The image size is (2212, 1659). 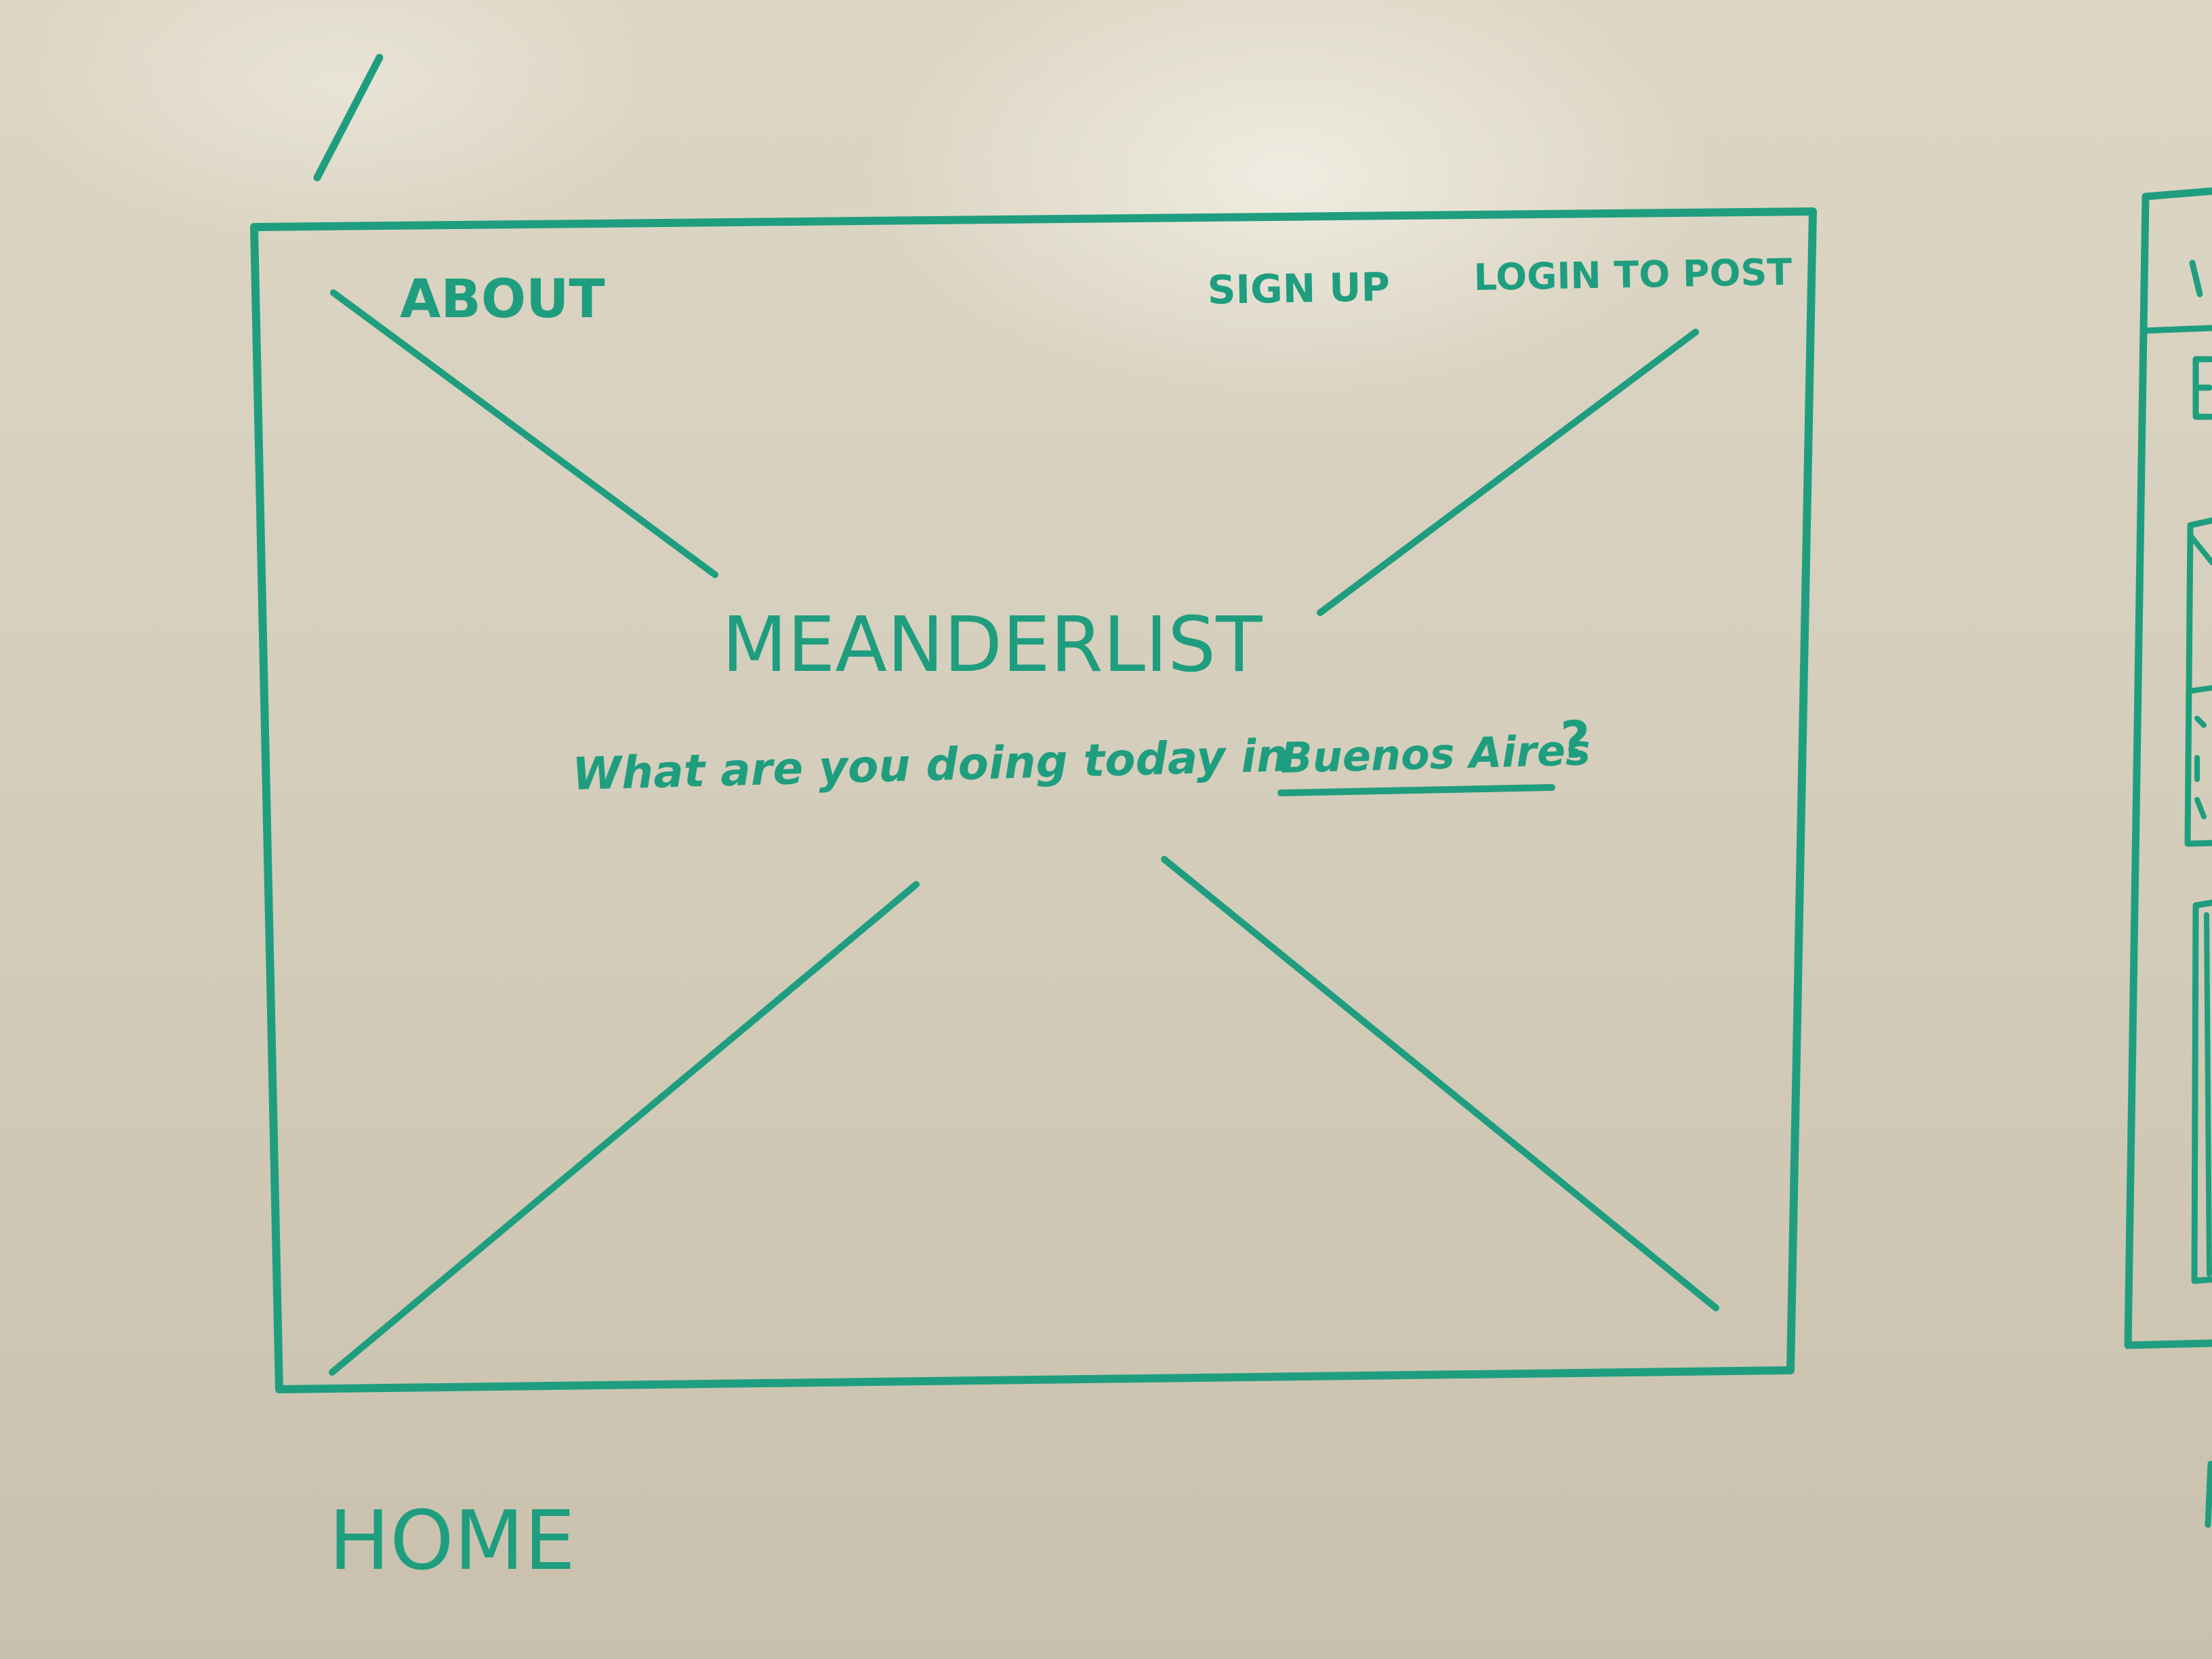 I want to click on adjacent-wireframe-partial, so click(x=2168, y=858).